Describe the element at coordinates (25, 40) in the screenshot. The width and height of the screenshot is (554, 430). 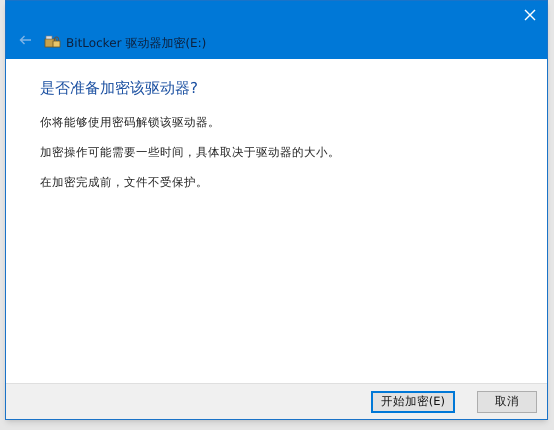
I see `back-arrow-icon` at that location.